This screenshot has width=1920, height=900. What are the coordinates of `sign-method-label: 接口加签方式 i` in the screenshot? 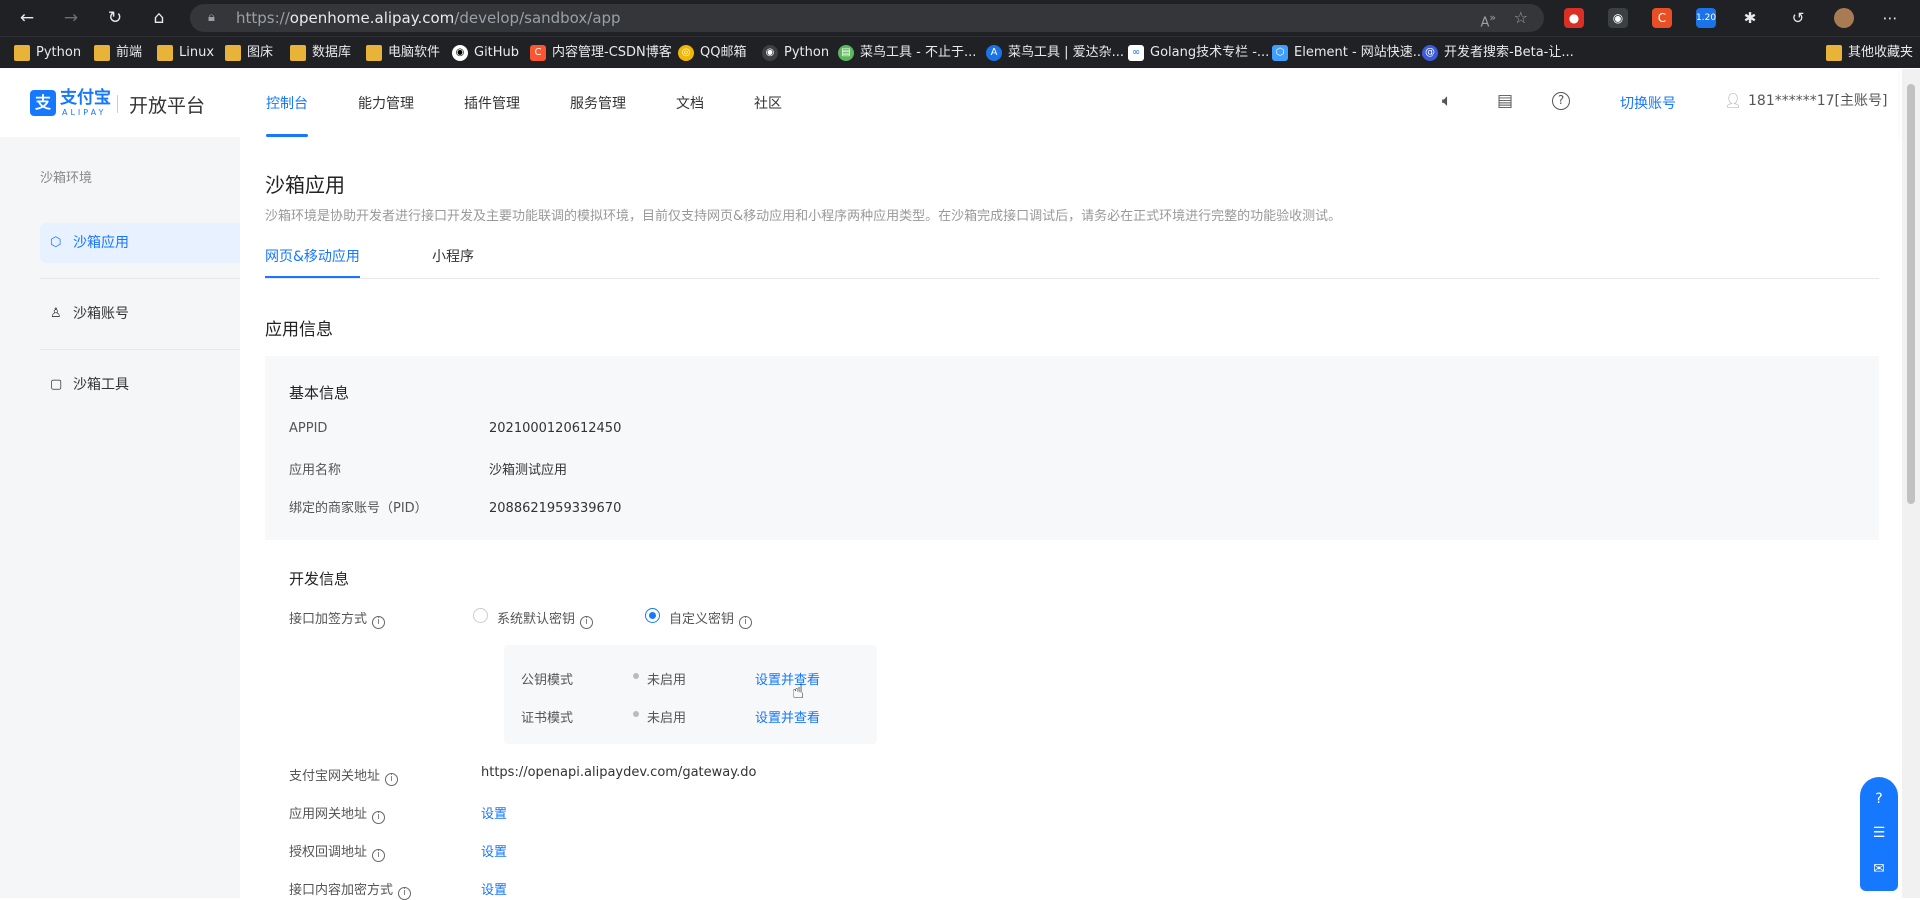 It's located at (337, 618).